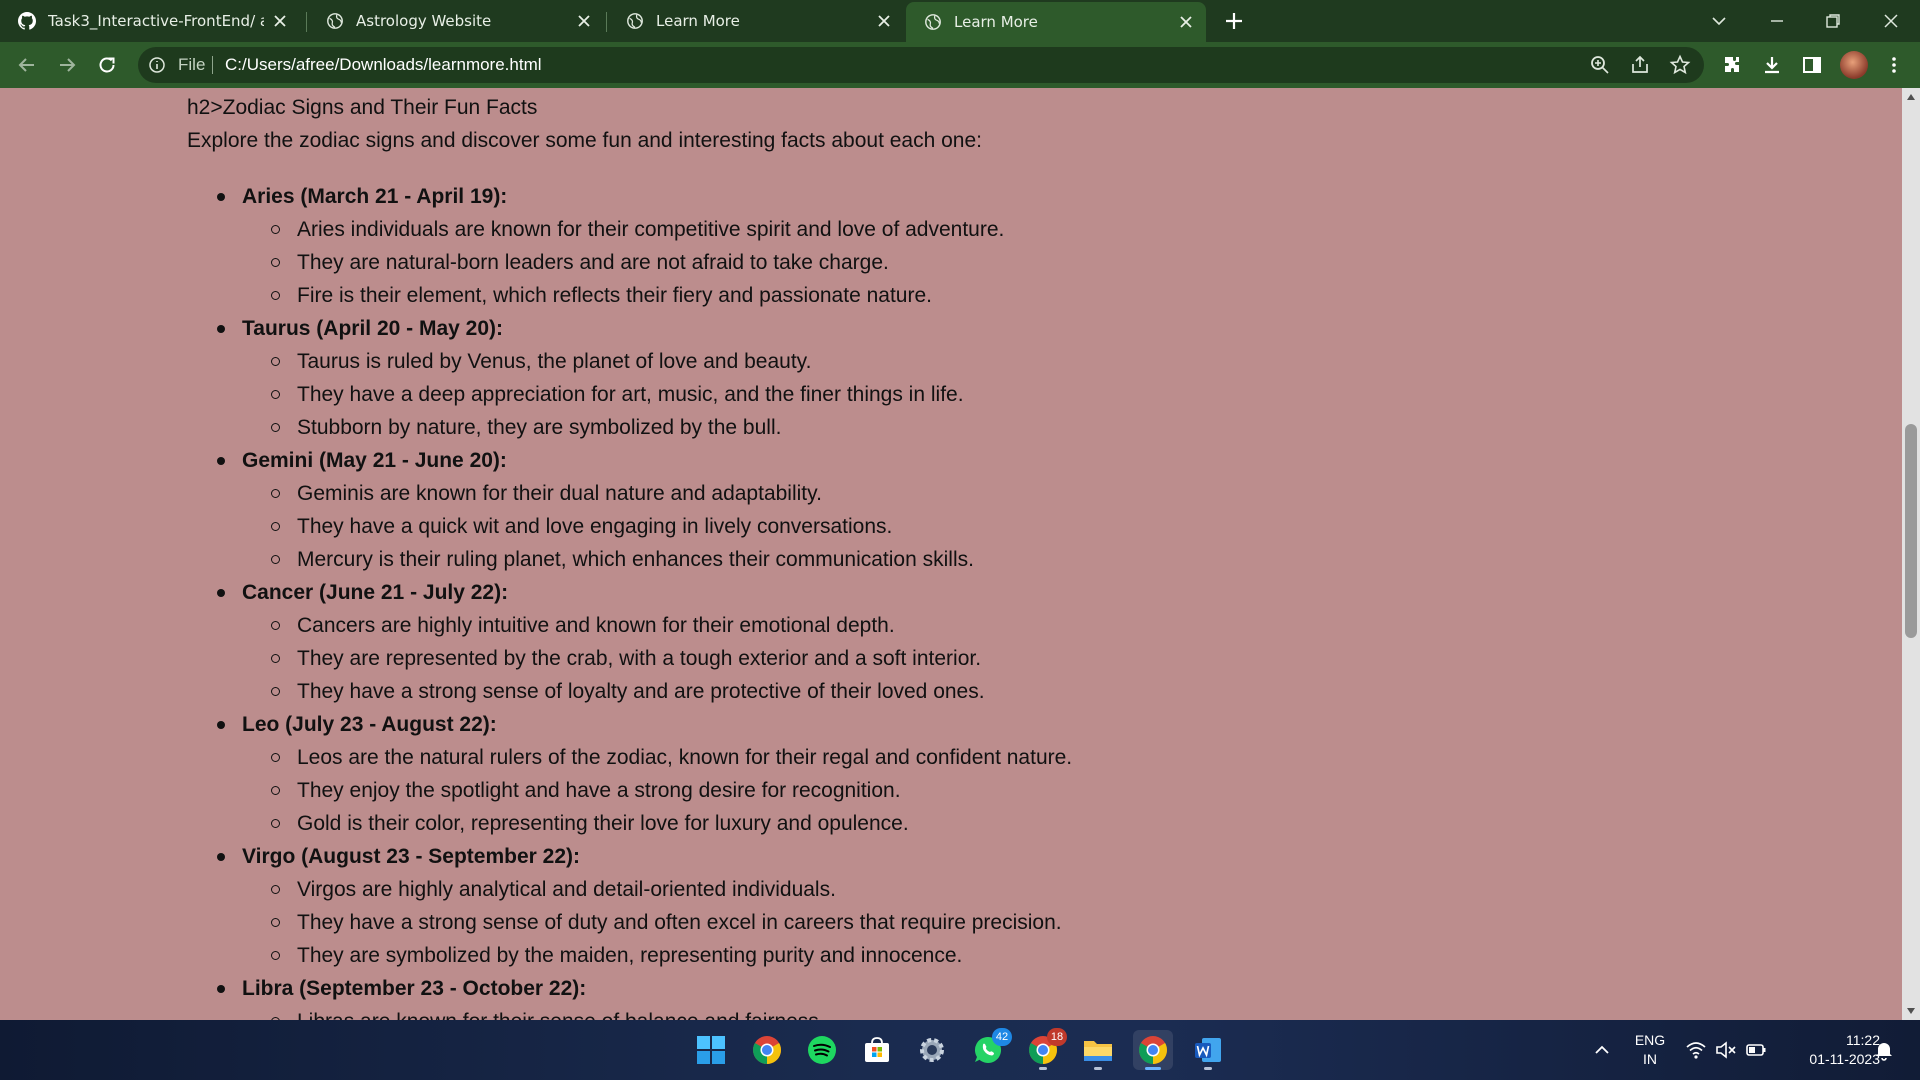  Describe the element at coordinates (1894, 65) in the screenshot. I see `more-menu-icon` at that location.